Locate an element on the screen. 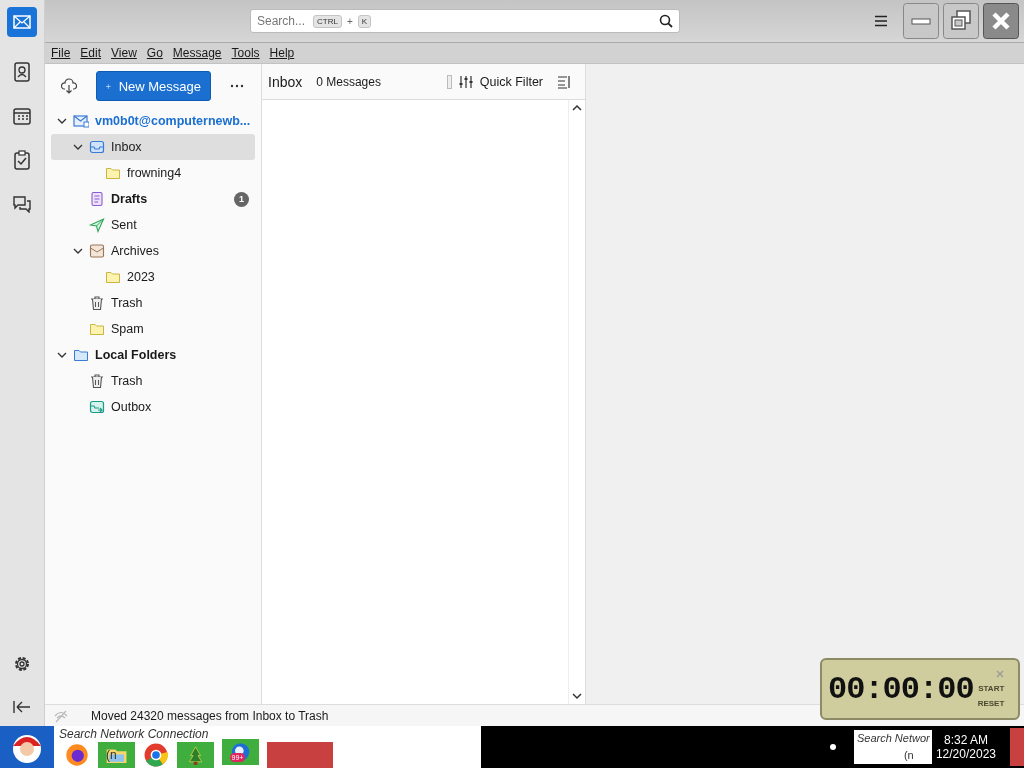 This screenshot has height=768, width=1024. folder-item: Sent is located at coordinates (153, 225).